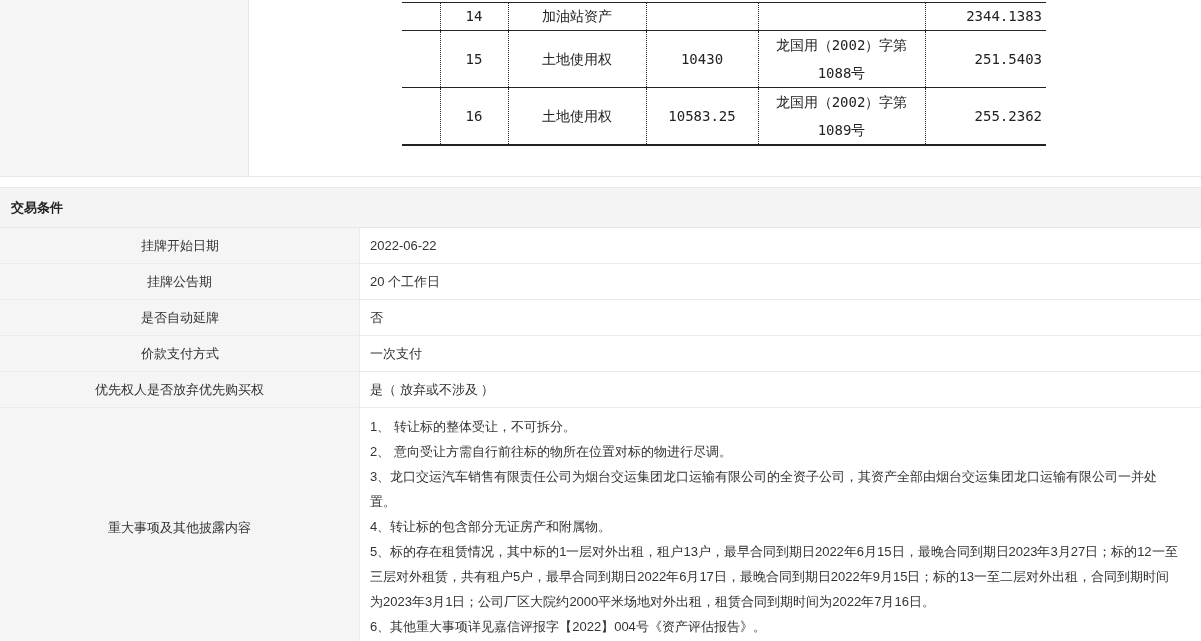 This screenshot has height=641, width=1201. Describe the element at coordinates (551, 452) in the screenshot. I see `disclosure-paragraph: 2、 意向受让方需自行前往标的物所在位置对标的物进行尽调。` at that location.